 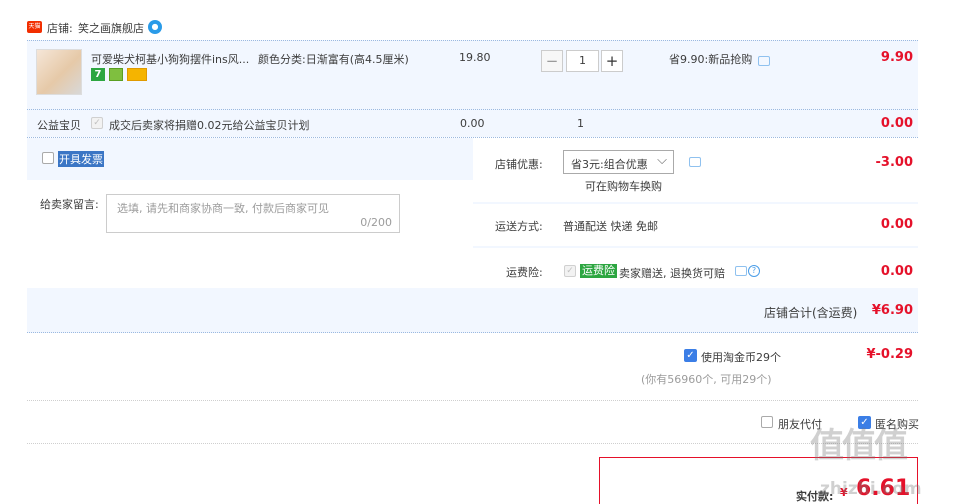 What do you see at coordinates (48, 158) in the screenshot?
I see `invoice-checkbox` at bounding box center [48, 158].